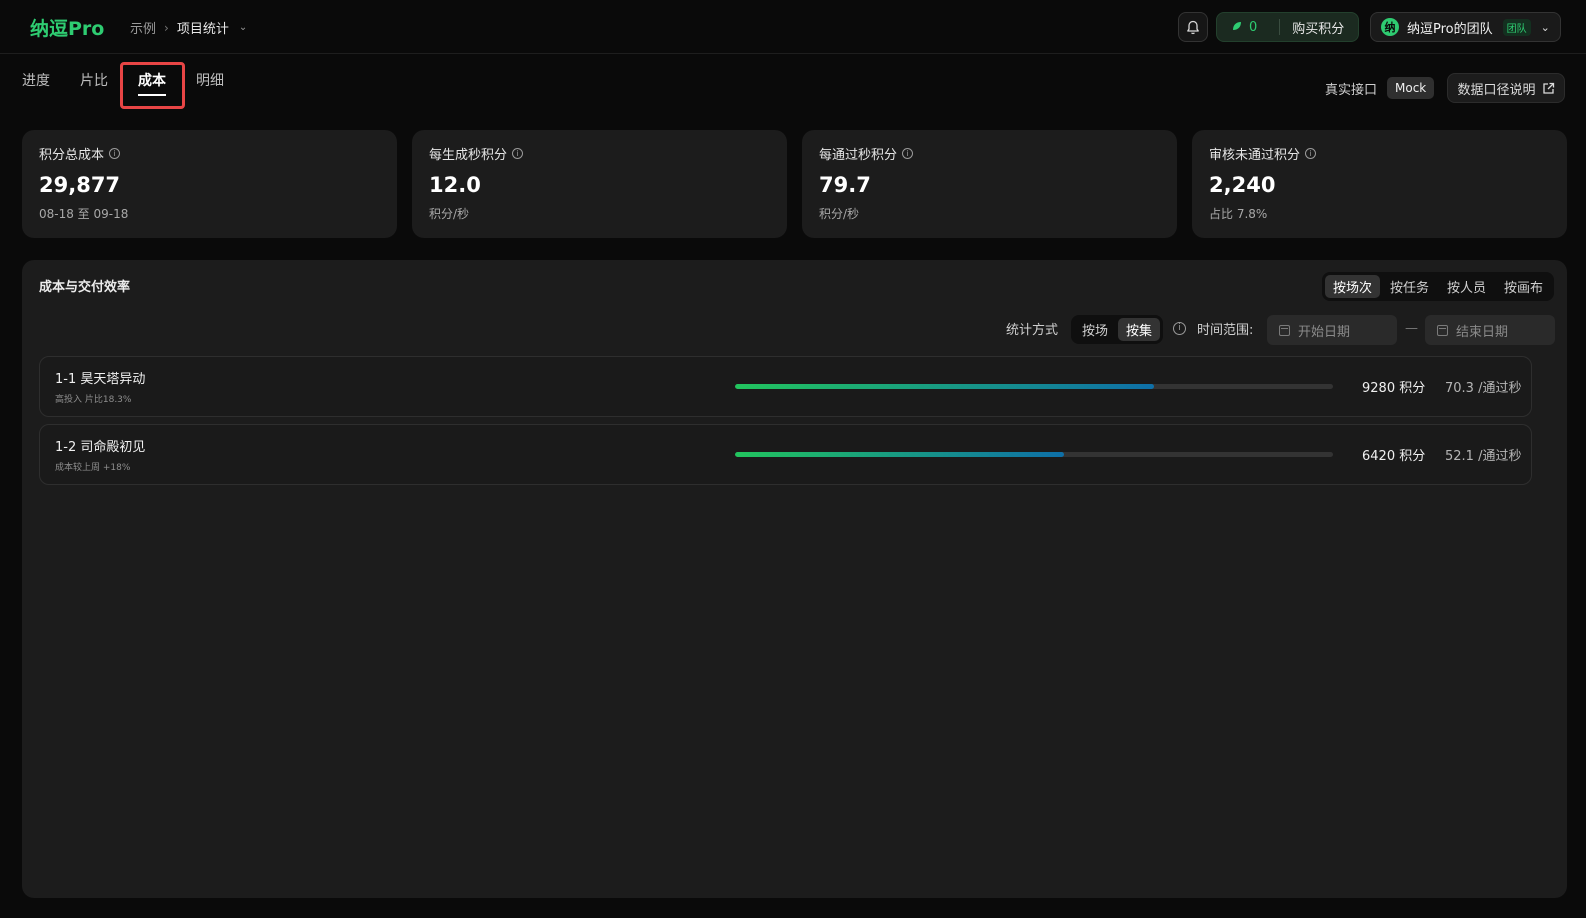  I want to click on row-title: 1-1 昊天塔异动, so click(100, 379).